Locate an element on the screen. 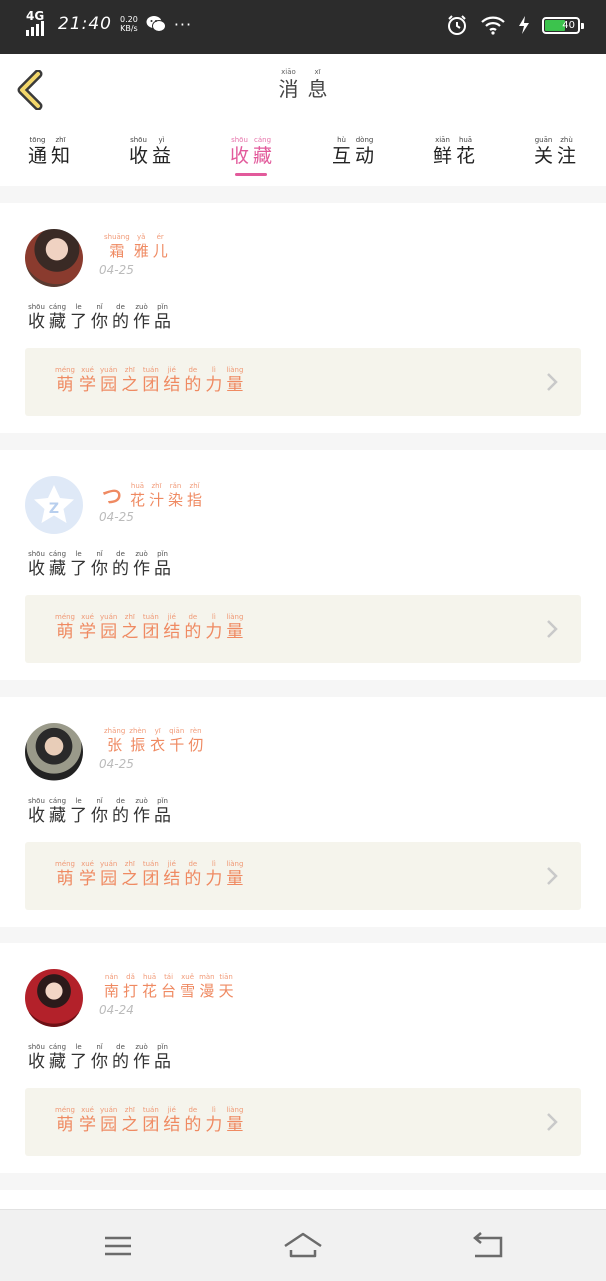 The height and width of the screenshot is (1281, 606). hanzi-char: 儿 is located at coordinates (160, 251).